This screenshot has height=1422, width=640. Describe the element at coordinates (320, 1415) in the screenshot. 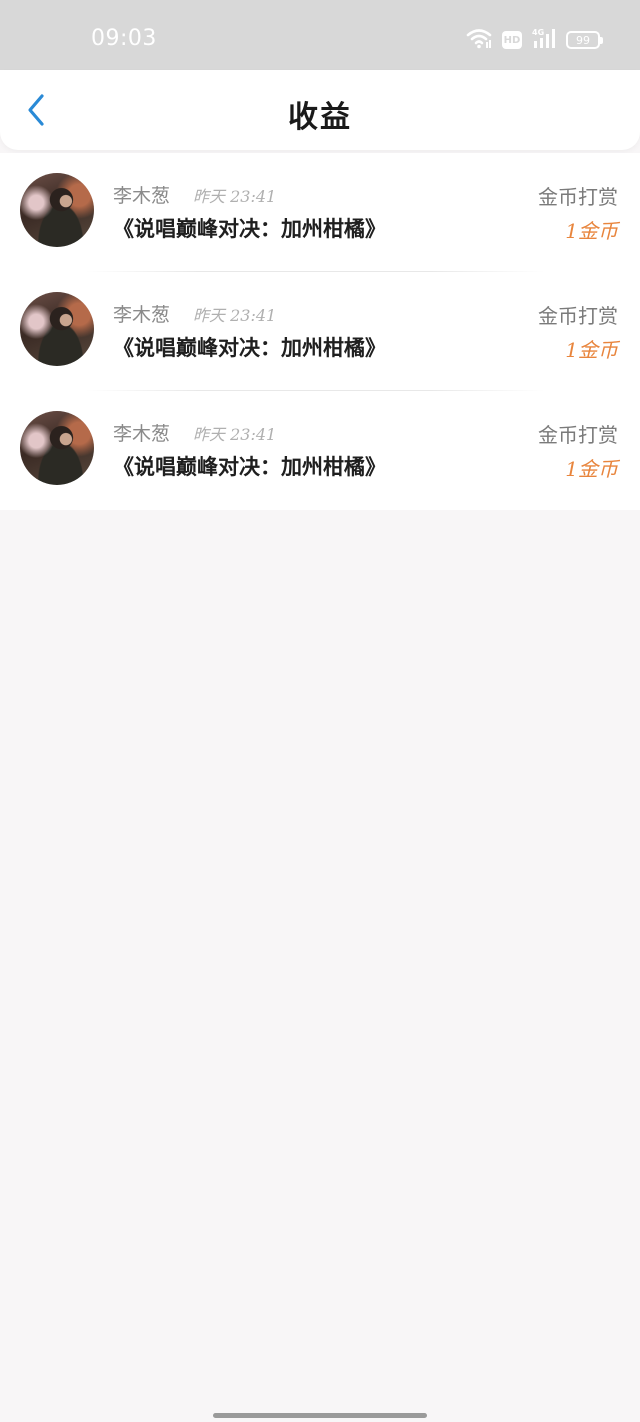

I see `home-indicator` at that location.